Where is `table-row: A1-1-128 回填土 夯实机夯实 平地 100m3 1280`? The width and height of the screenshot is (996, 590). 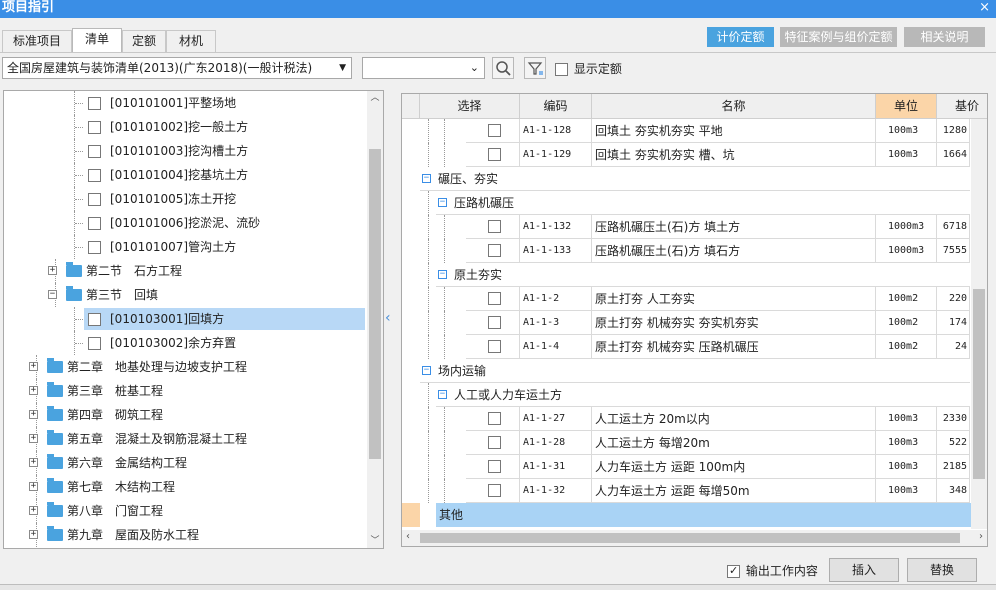 table-row: A1-1-128 回填土 夯实机夯实 平地 100m3 1280 is located at coordinates (694, 131).